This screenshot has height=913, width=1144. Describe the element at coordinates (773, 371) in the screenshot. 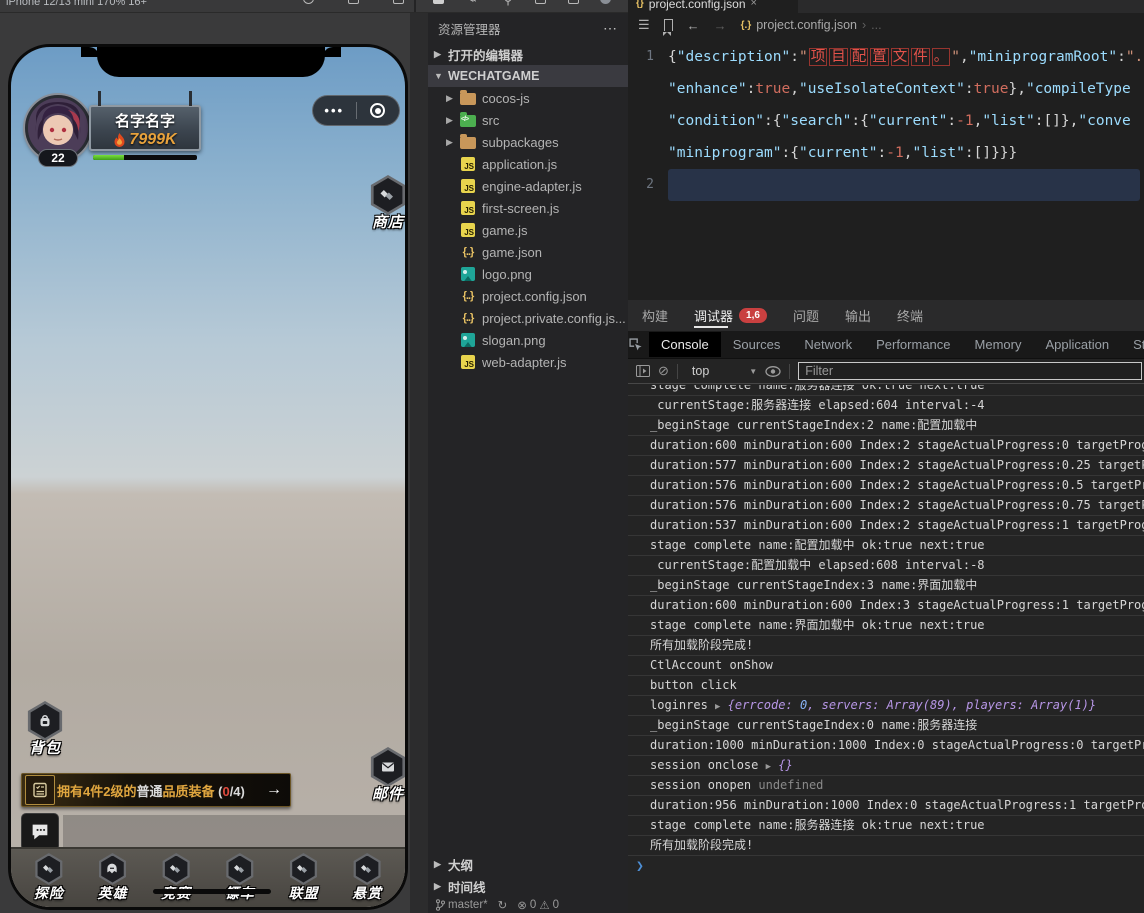

I see `live-expression-eye-icon` at that location.